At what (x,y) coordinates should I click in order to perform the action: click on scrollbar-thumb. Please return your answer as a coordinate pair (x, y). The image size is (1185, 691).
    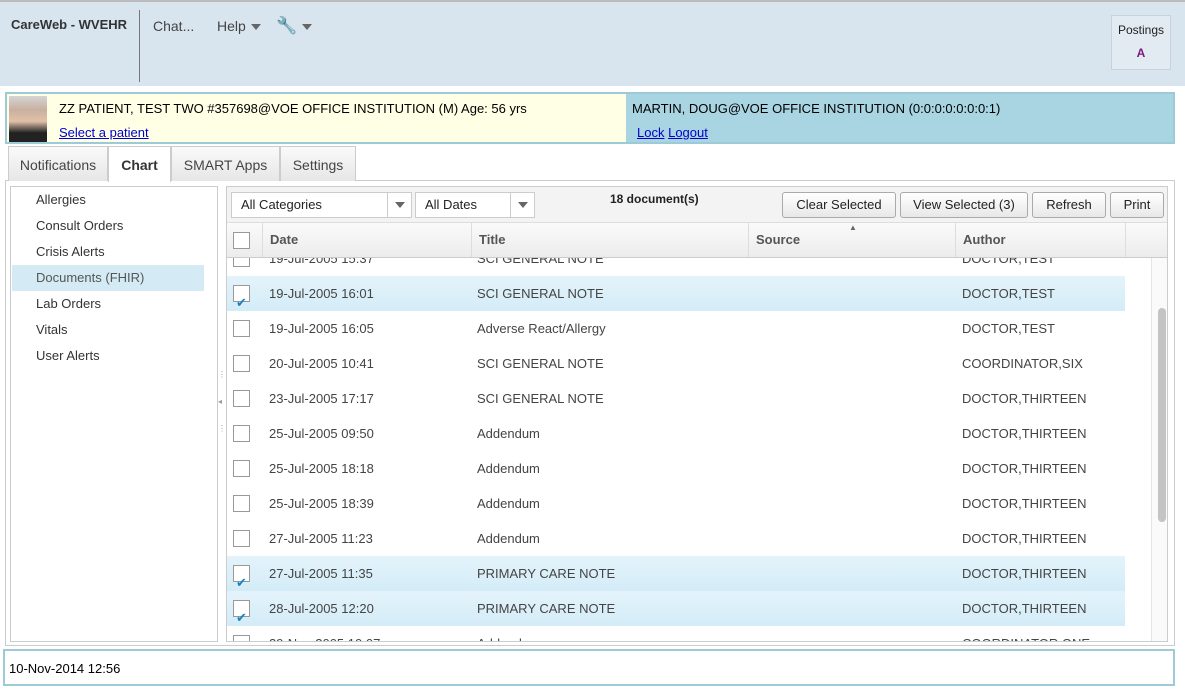
    Looking at the image, I should click on (1162, 415).